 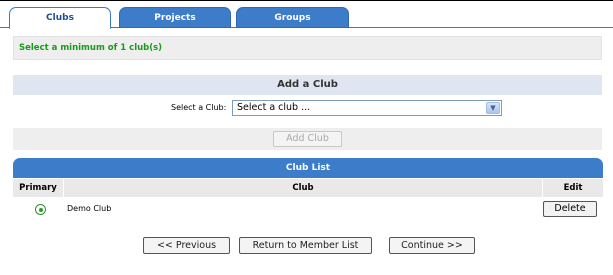 I want to click on radio-dot, so click(x=40, y=209).